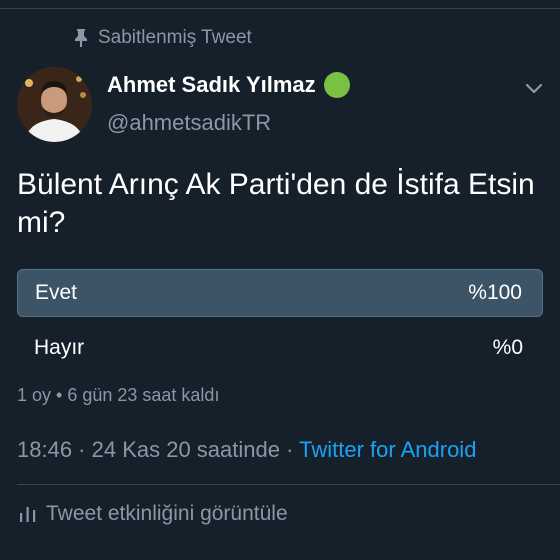 Image resolution: width=560 pixels, height=560 pixels. What do you see at coordinates (59, 347) in the screenshot?
I see `poll-option-label: Hayır` at bounding box center [59, 347].